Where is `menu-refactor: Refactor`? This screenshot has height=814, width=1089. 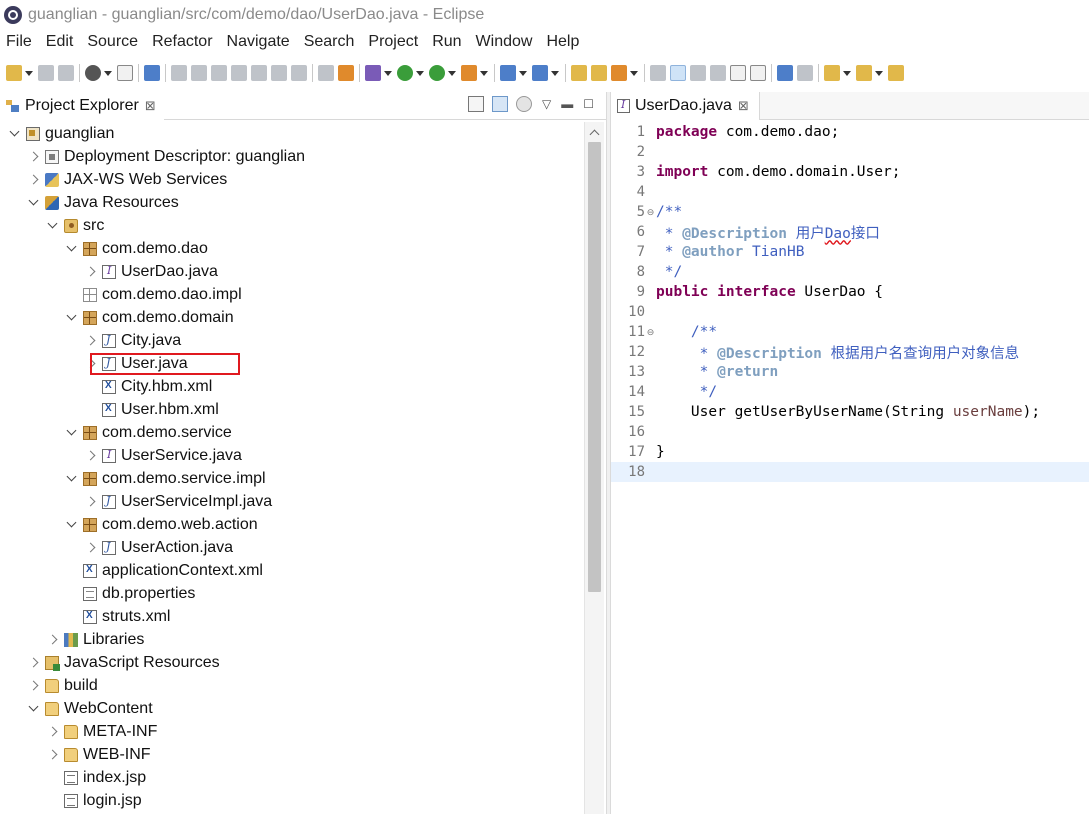
menu-refactor: Refactor is located at coordinates (182, 42).